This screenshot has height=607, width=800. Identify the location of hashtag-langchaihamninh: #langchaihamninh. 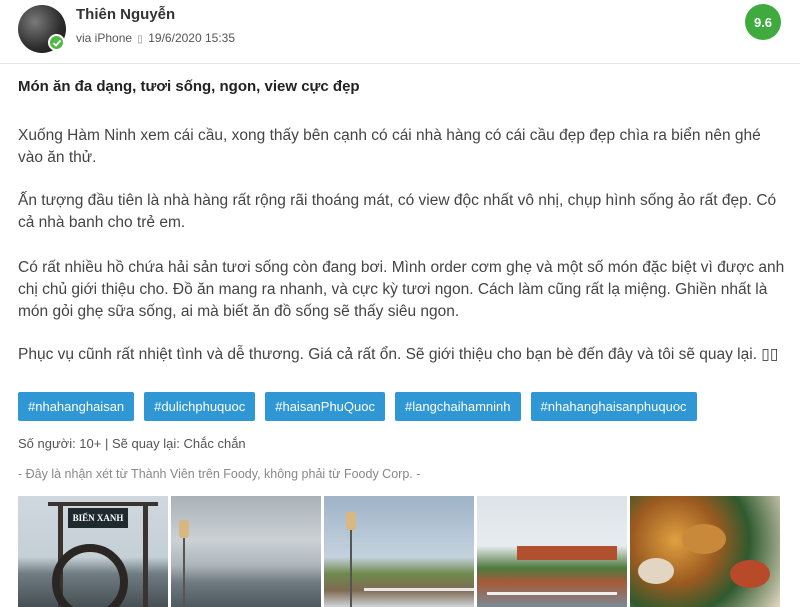
(457, 406).